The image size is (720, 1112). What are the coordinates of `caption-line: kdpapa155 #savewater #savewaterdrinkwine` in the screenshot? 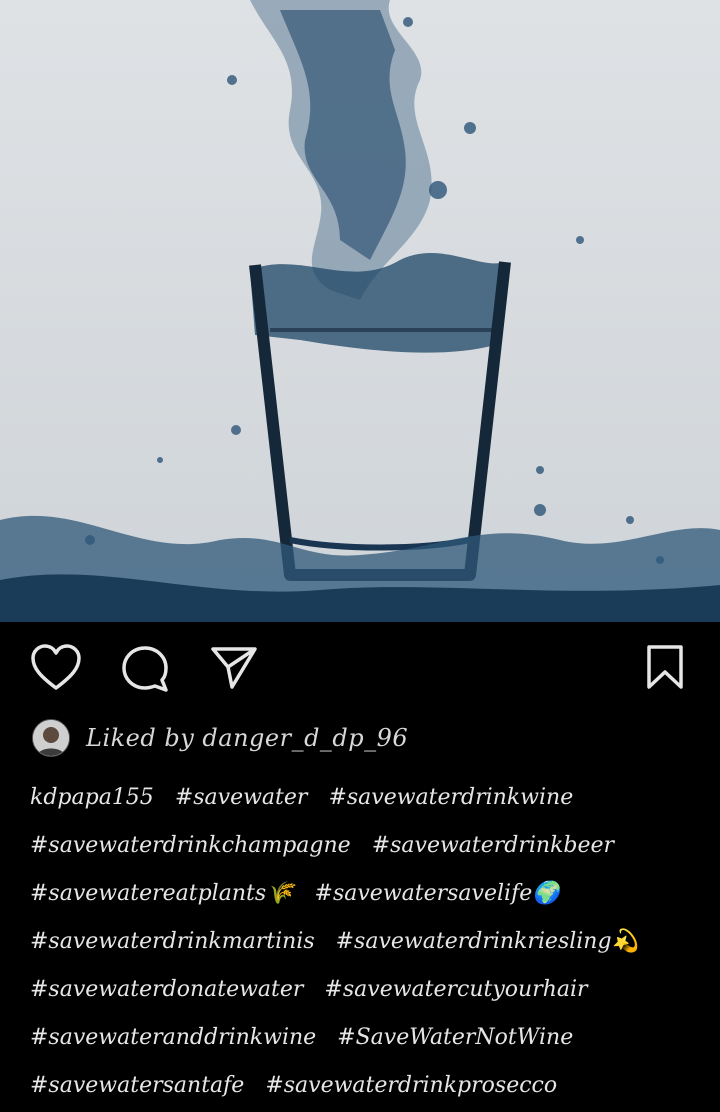 It's located at (365, 798).